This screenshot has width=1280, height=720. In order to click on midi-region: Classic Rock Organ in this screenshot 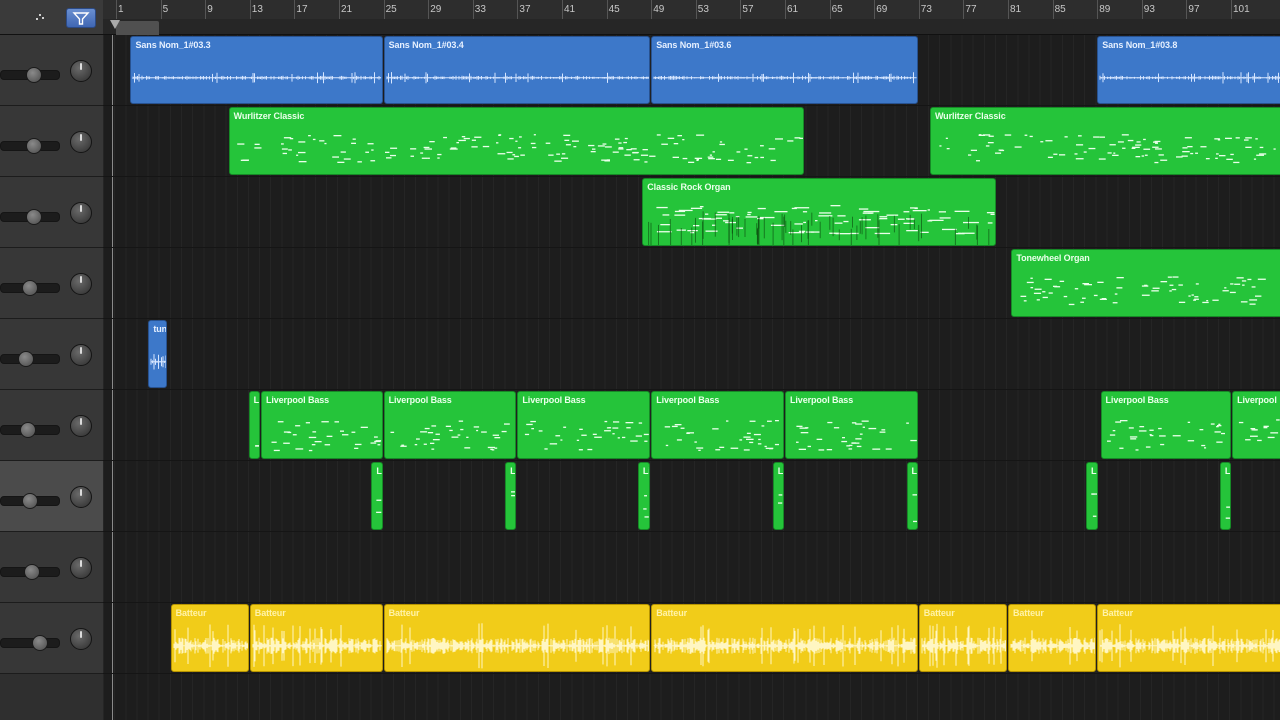, I will do `click(819, 212)`.